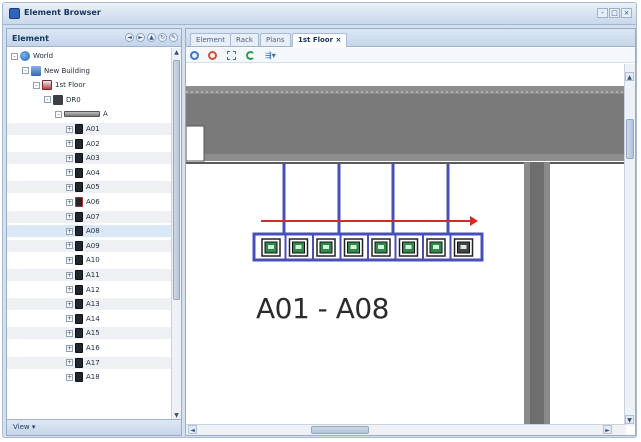 This screenshot has height=442, width=641. I want to click on cable-tray-drops, so click(366, 199).